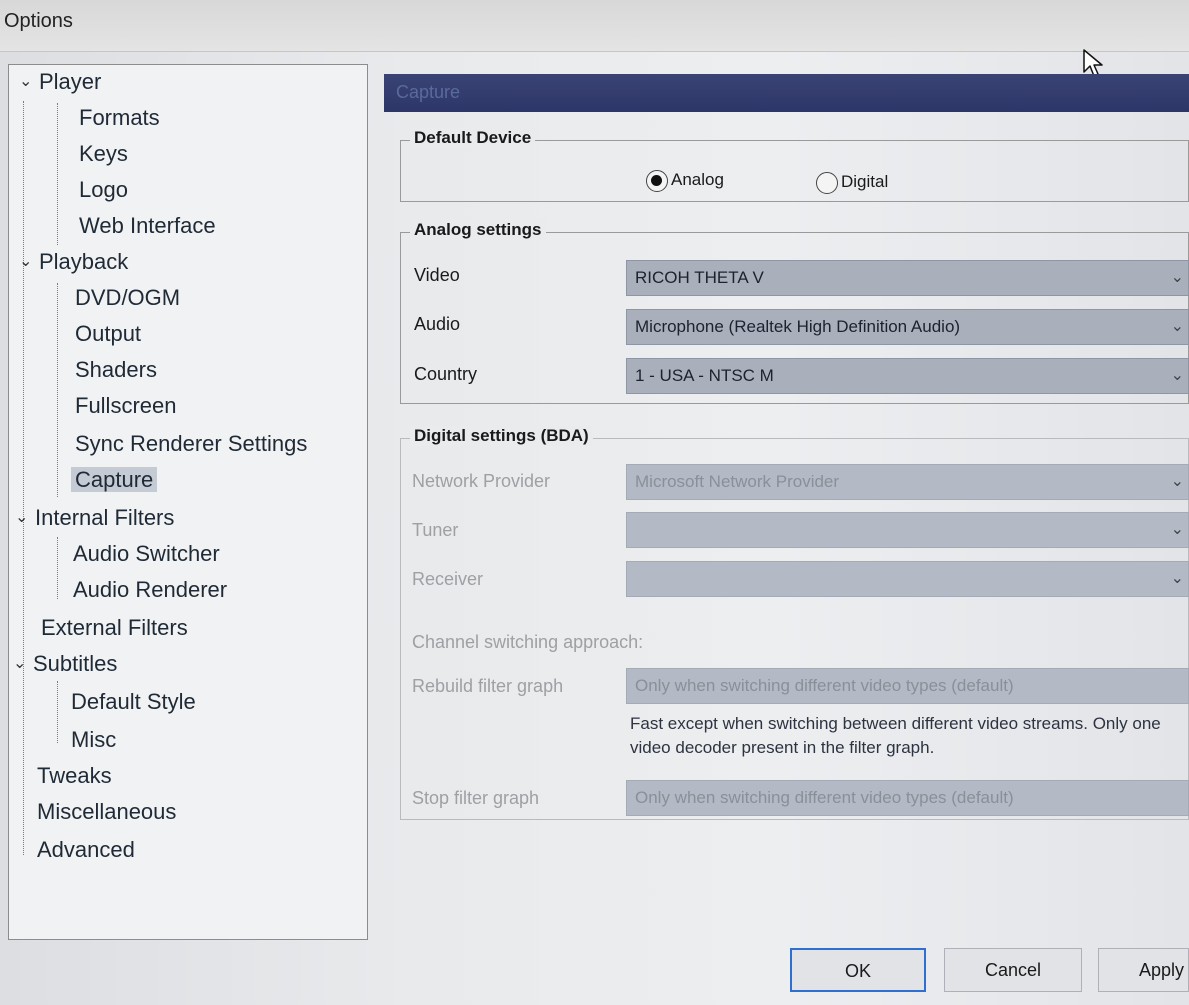  What do you see at coordinates (794, 171) in the screenshot?
I see `default-device-group` at bounding box center [794, 171].